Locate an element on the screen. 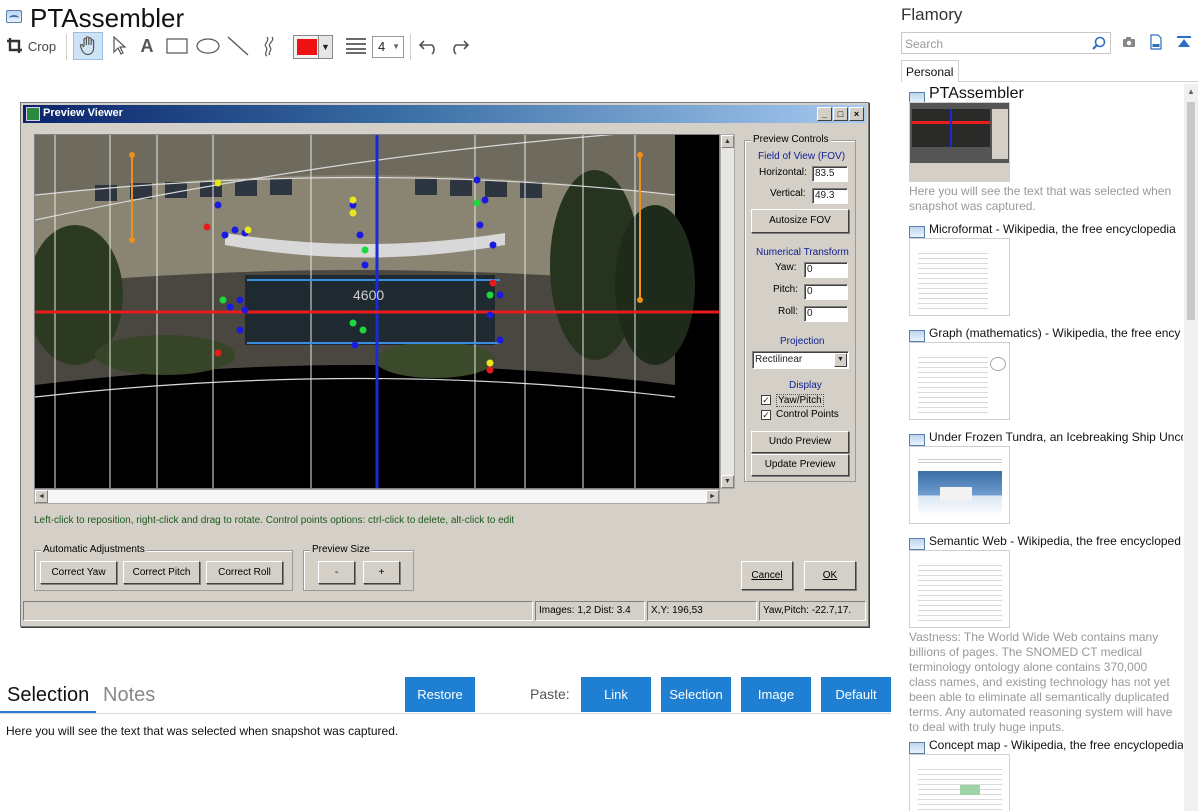 The image size is (1198, 811). line-icon is located at coordinates (238, 46).